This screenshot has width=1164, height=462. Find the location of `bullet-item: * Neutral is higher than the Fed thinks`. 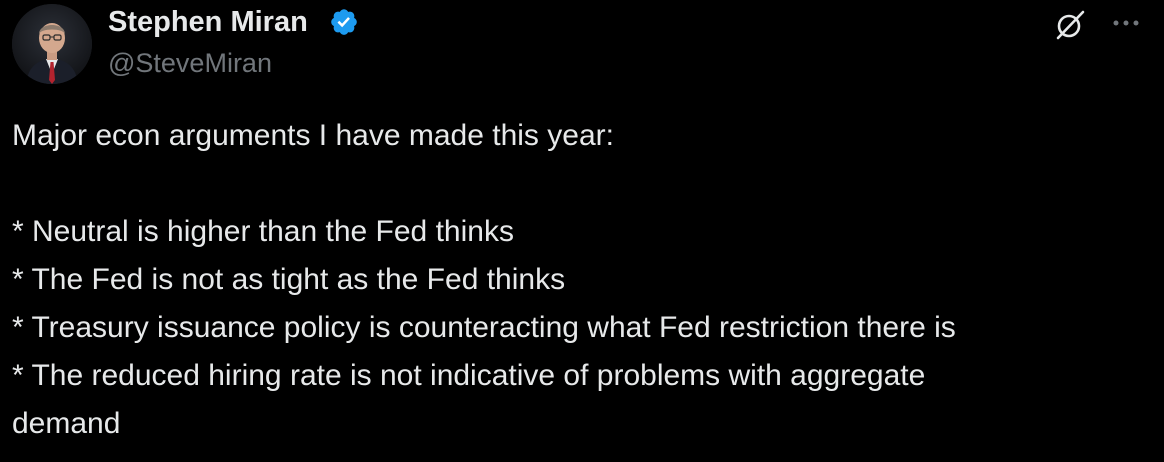

bullet-item: * Neutral is higher than the Fed thinks is located at coordinates (263, 231).